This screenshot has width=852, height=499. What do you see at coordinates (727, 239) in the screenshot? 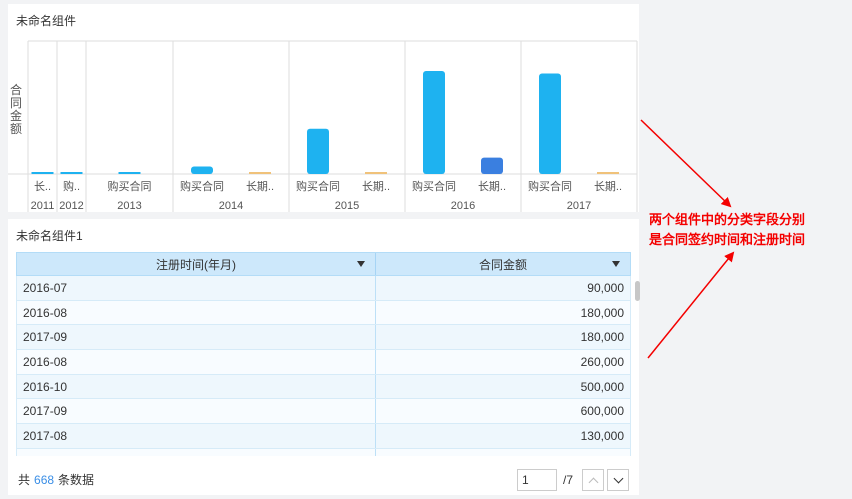
I see `annotation-line-2: 是合同签约时间和注册时间` at bounding box center [727, 239].